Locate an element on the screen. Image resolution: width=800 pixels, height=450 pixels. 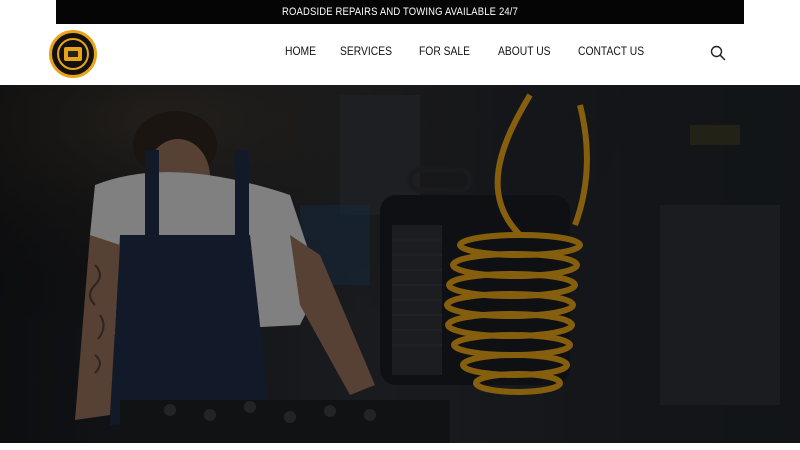
nav-about-us: ABOUT US is located at coordinates (524, 51).